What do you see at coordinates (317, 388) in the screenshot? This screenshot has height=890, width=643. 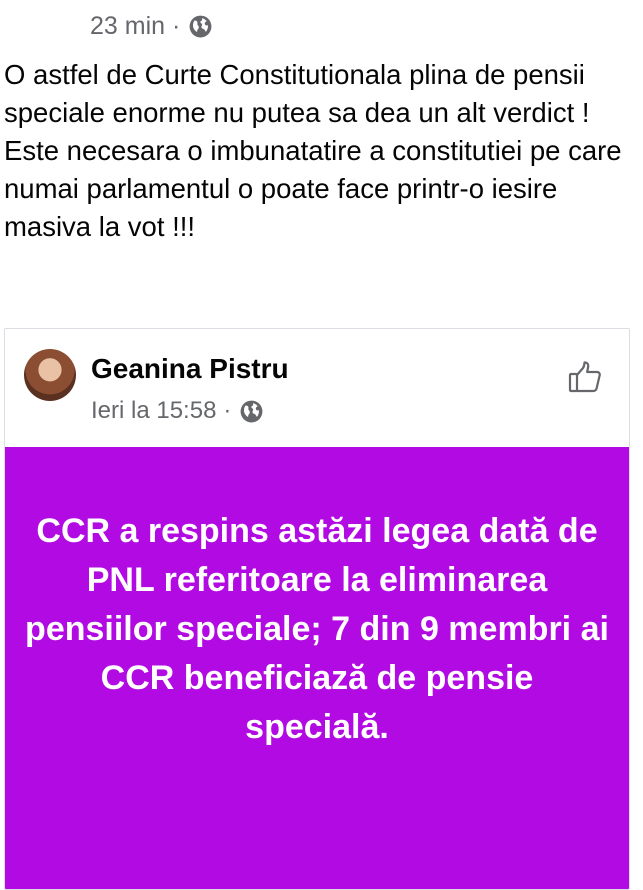 I see `shared-post-header: Geanina Pistru Ieri la 15:58 ·` at bounding box center [317, 388].